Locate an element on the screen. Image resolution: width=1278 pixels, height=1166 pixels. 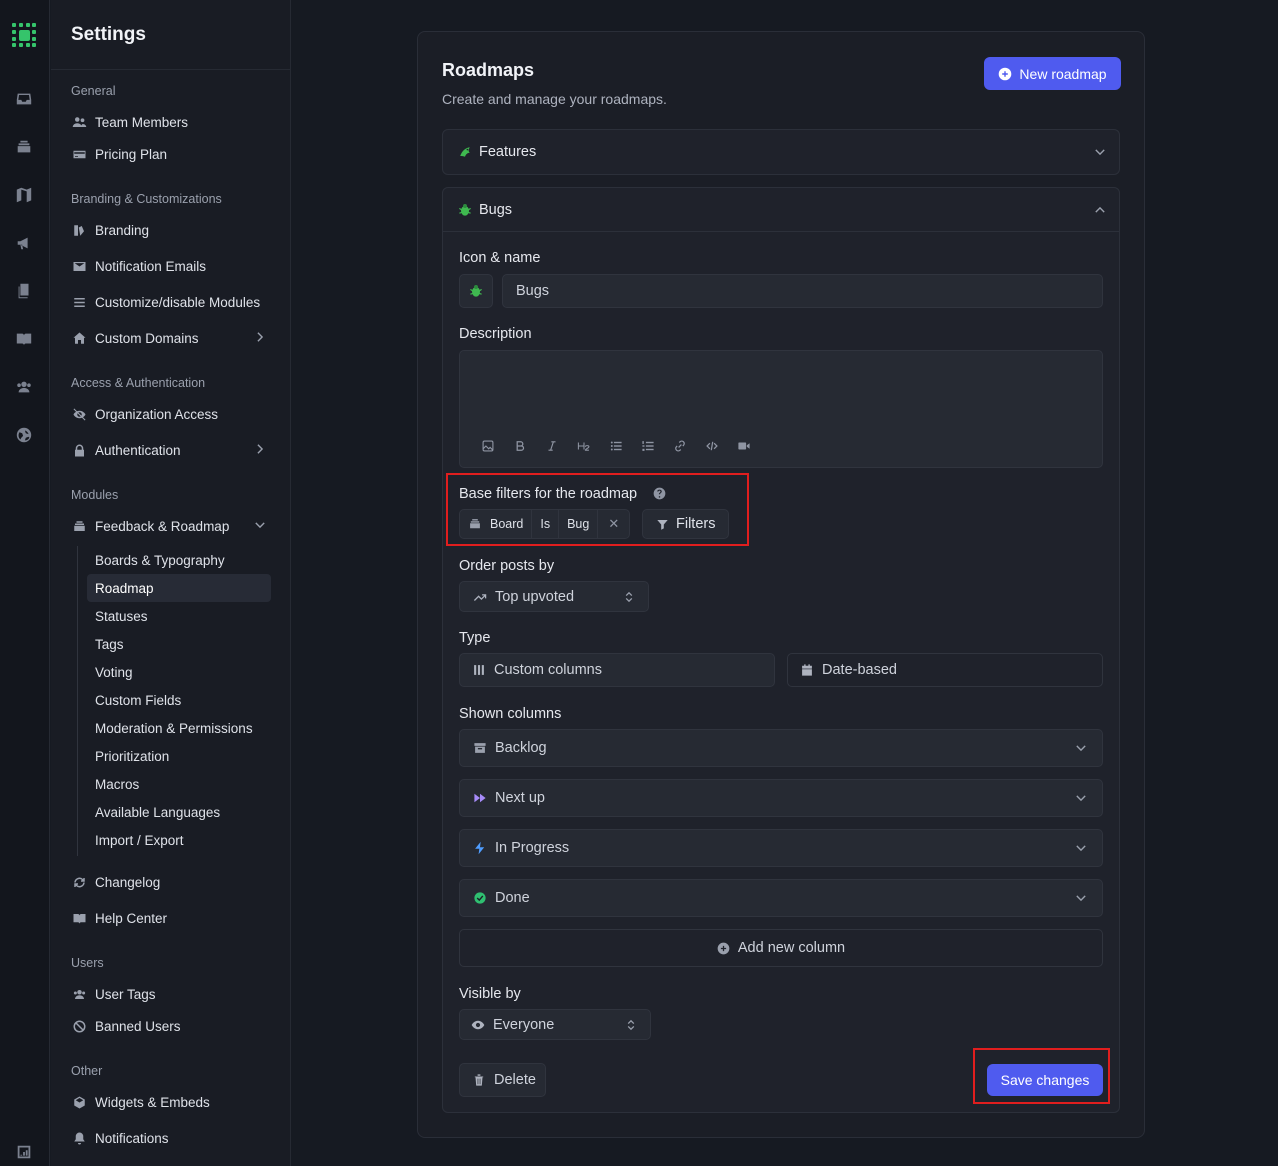
calendar-icon is located at coordinates (808, 670).